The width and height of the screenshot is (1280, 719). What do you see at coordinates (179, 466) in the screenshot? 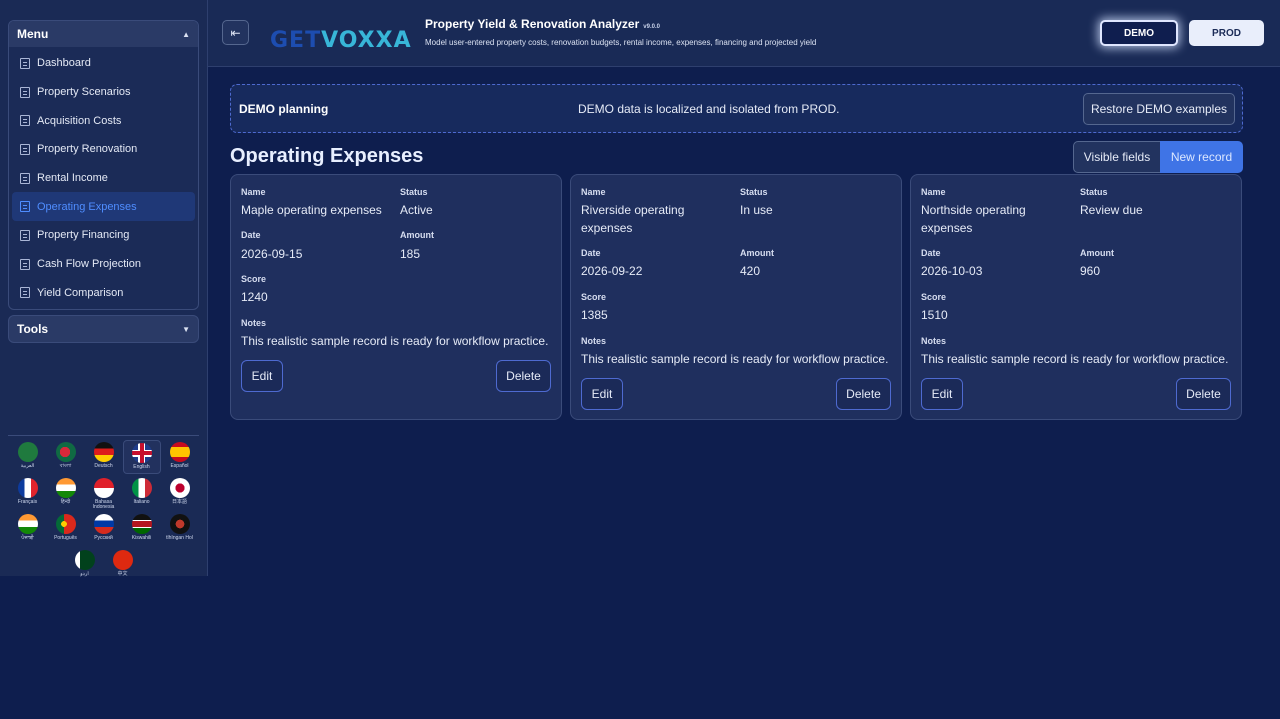
I see `language-label: Español` at bounding box center [179, 466].